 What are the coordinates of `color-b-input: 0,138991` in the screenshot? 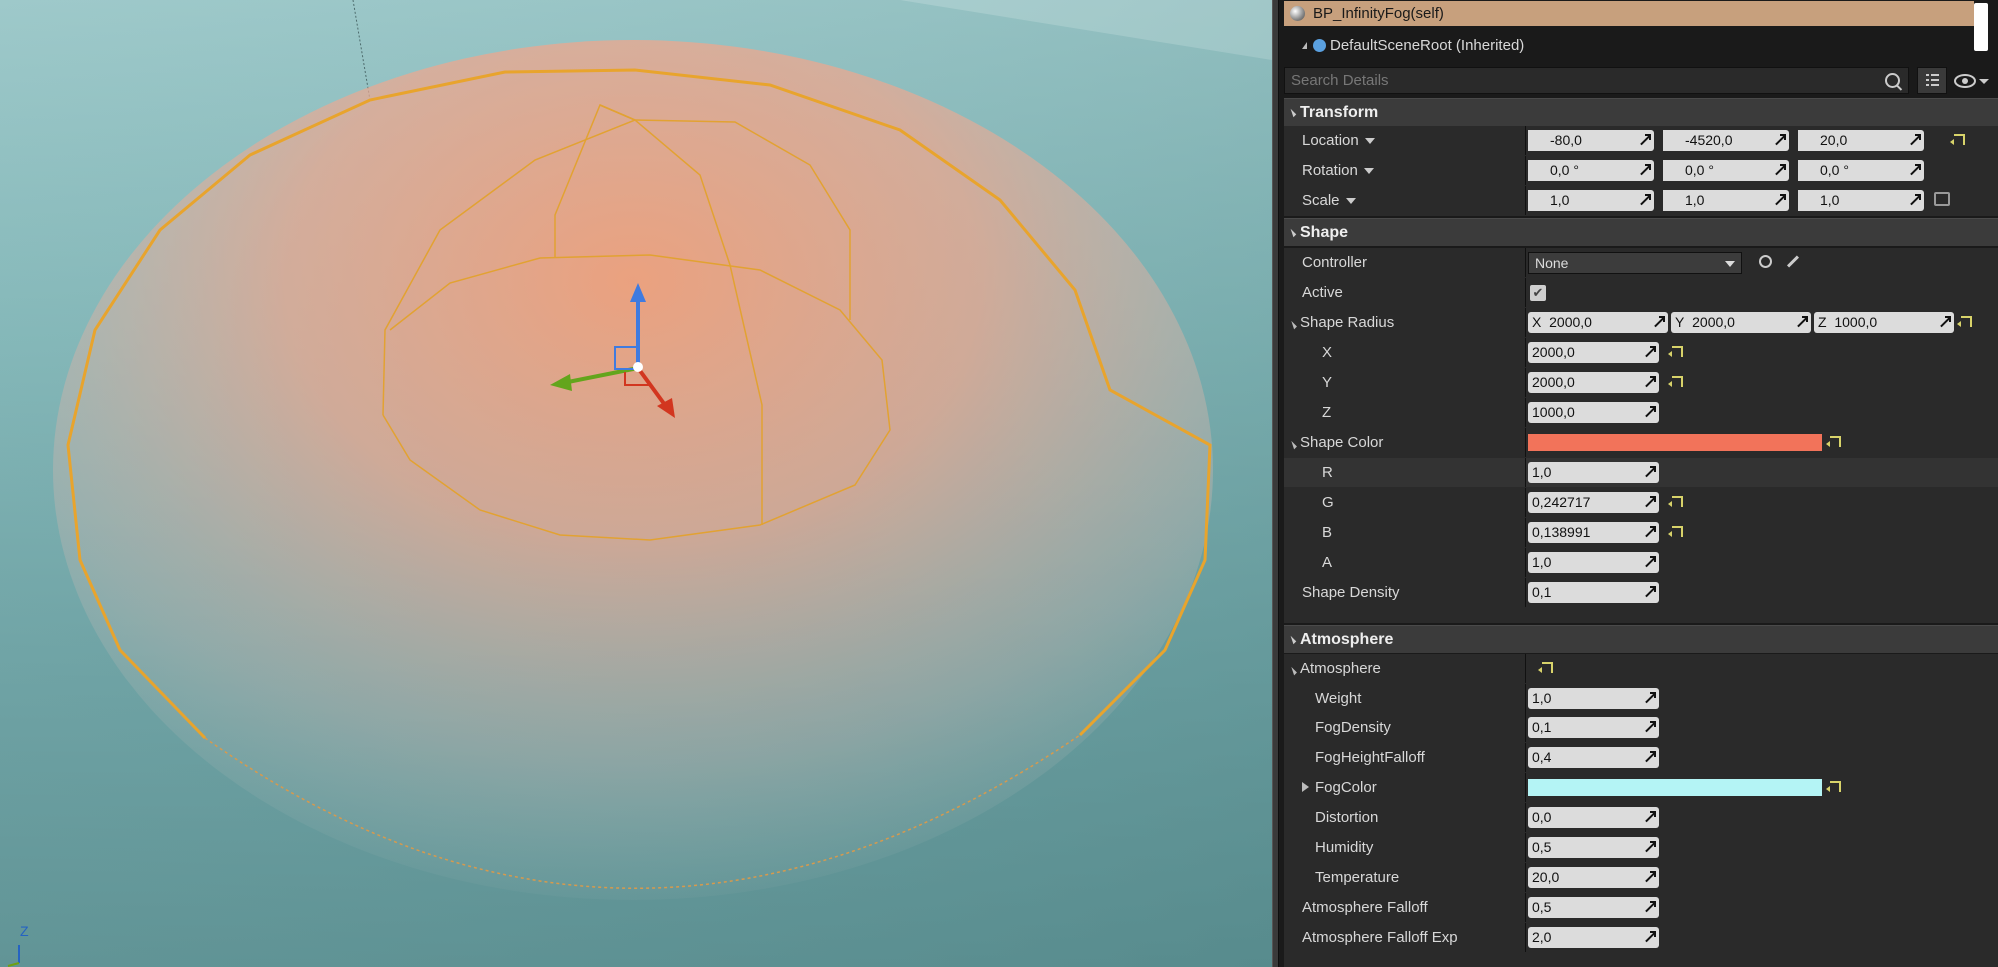 It's located at (1593, 532).